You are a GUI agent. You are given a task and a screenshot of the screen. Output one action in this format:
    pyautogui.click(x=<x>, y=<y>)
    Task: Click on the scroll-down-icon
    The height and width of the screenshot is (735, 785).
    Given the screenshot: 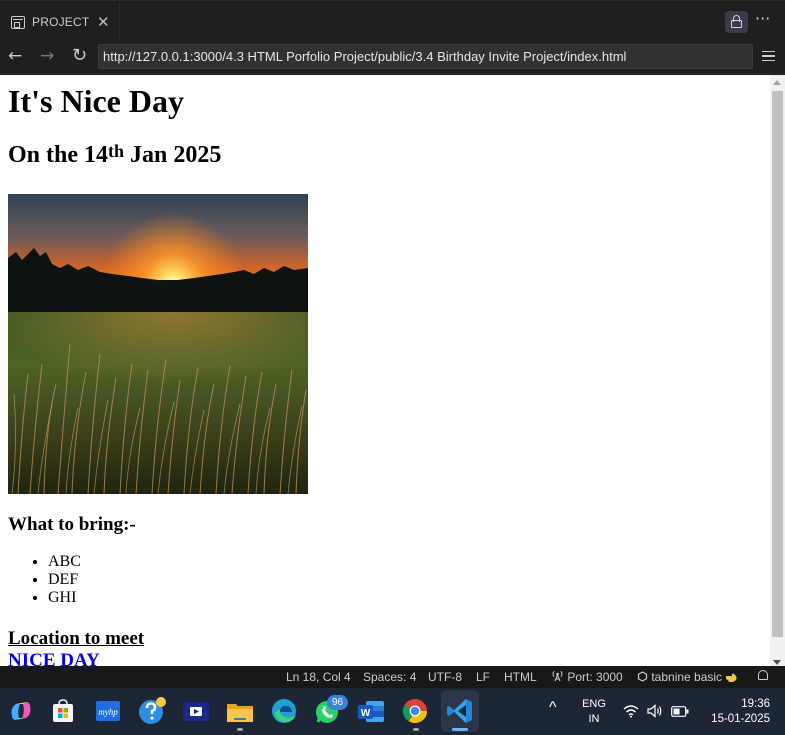 What is the action you would take?
    pyautogui.click(x=777, y=662)
    